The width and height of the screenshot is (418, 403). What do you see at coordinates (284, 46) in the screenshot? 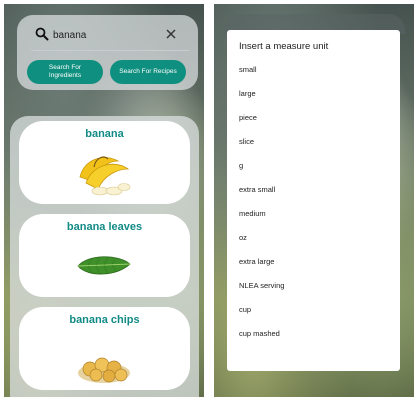
I see `dialog-title: Insert a measure unit` at bounding box center [284, 46].